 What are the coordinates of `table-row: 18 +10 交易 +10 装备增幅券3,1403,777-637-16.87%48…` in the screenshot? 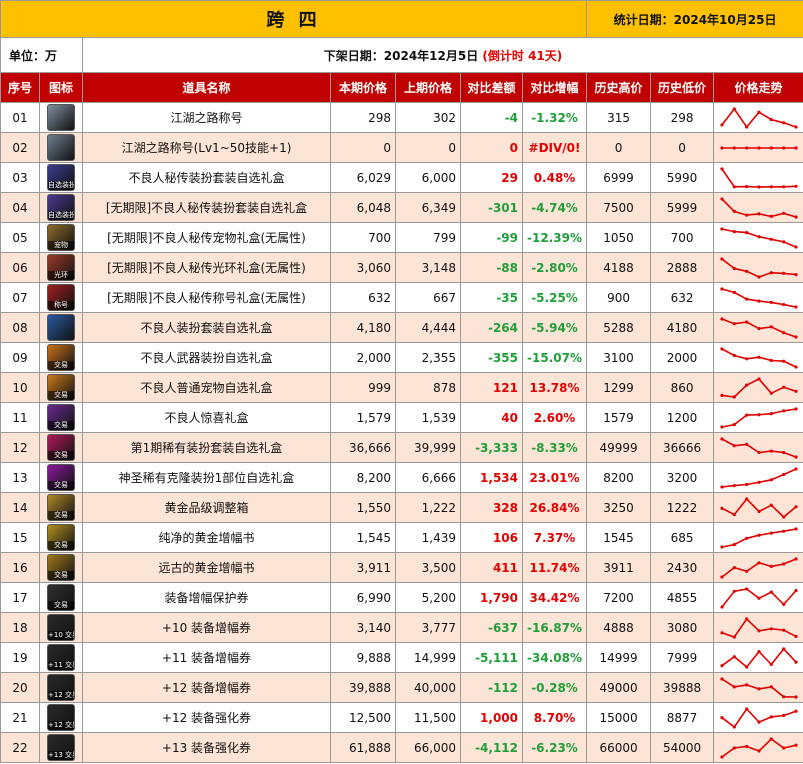 It's located at (401, 627).